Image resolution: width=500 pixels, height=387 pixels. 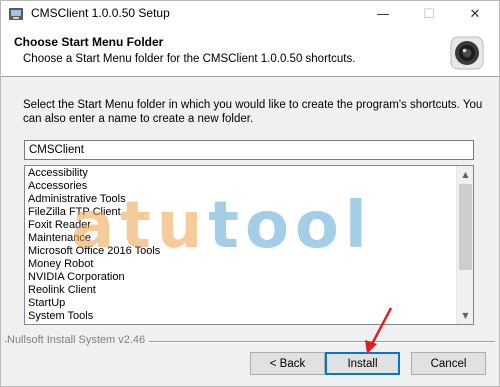 What do you see at coordinates (241, 199) in the screenshot?
I see `folder-list-item: Administrative Tools` at bounding box center [241, 199].